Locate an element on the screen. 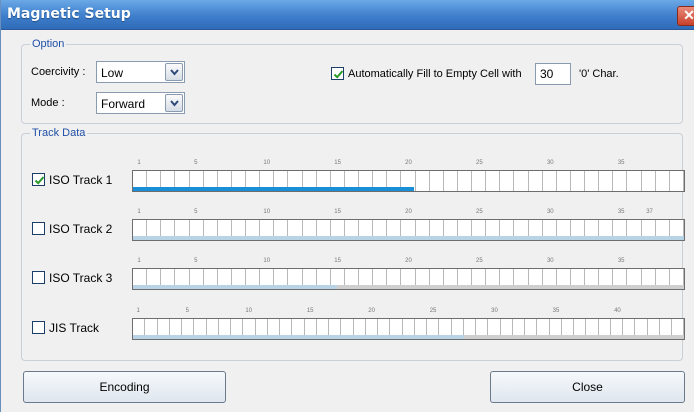  autofill-label: Automatically Fill to Empty Cell with is located at coordinates (435, 74).